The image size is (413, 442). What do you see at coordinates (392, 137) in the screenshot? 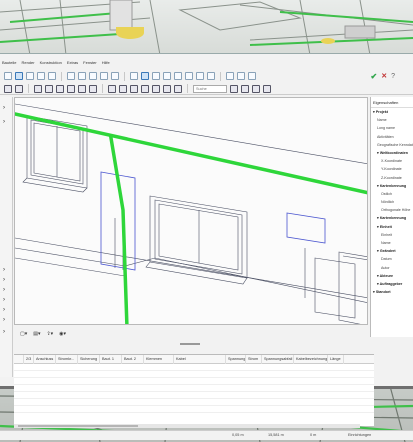
I see `property-row: Aktivitäten` at bounding box center [392, 137].